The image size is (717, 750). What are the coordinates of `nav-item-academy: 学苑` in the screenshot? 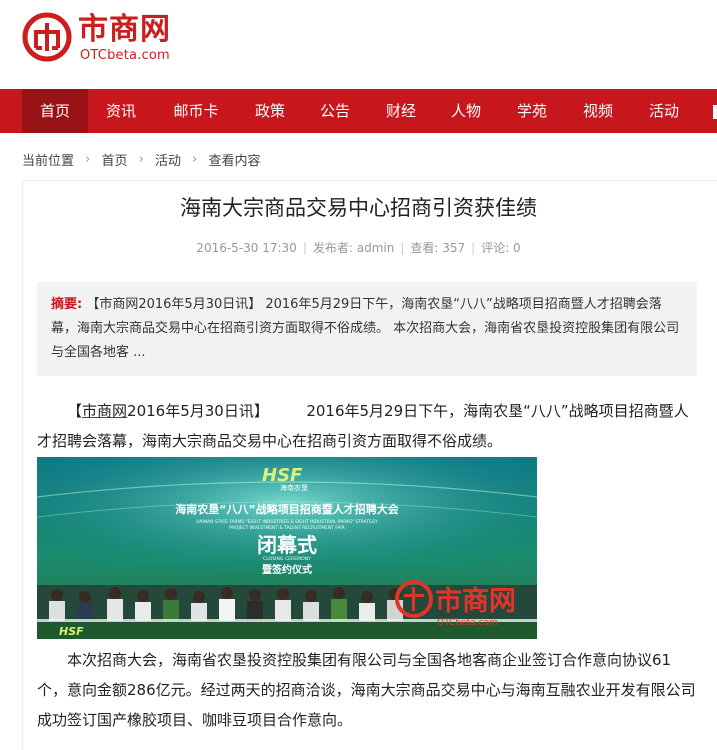 It's located at (532, 111).